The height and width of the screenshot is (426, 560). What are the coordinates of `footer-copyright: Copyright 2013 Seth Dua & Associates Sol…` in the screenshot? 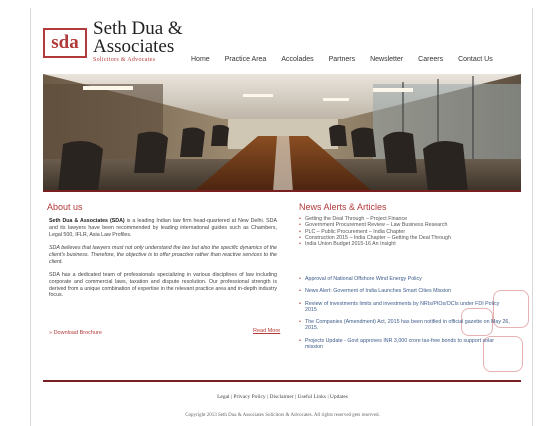 It's located at (282, 415).